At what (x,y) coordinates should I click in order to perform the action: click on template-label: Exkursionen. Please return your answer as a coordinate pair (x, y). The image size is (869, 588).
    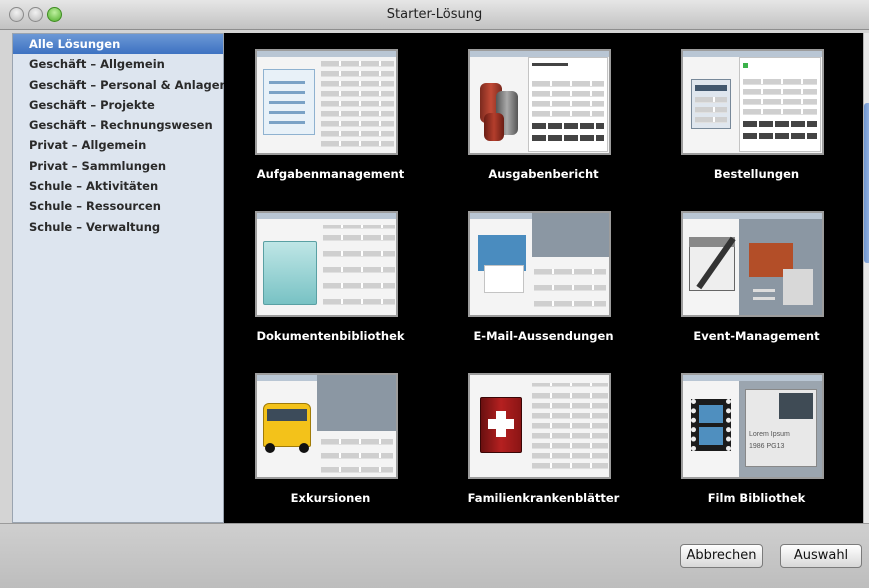
    Looking at the image, I should click on (330, 498).